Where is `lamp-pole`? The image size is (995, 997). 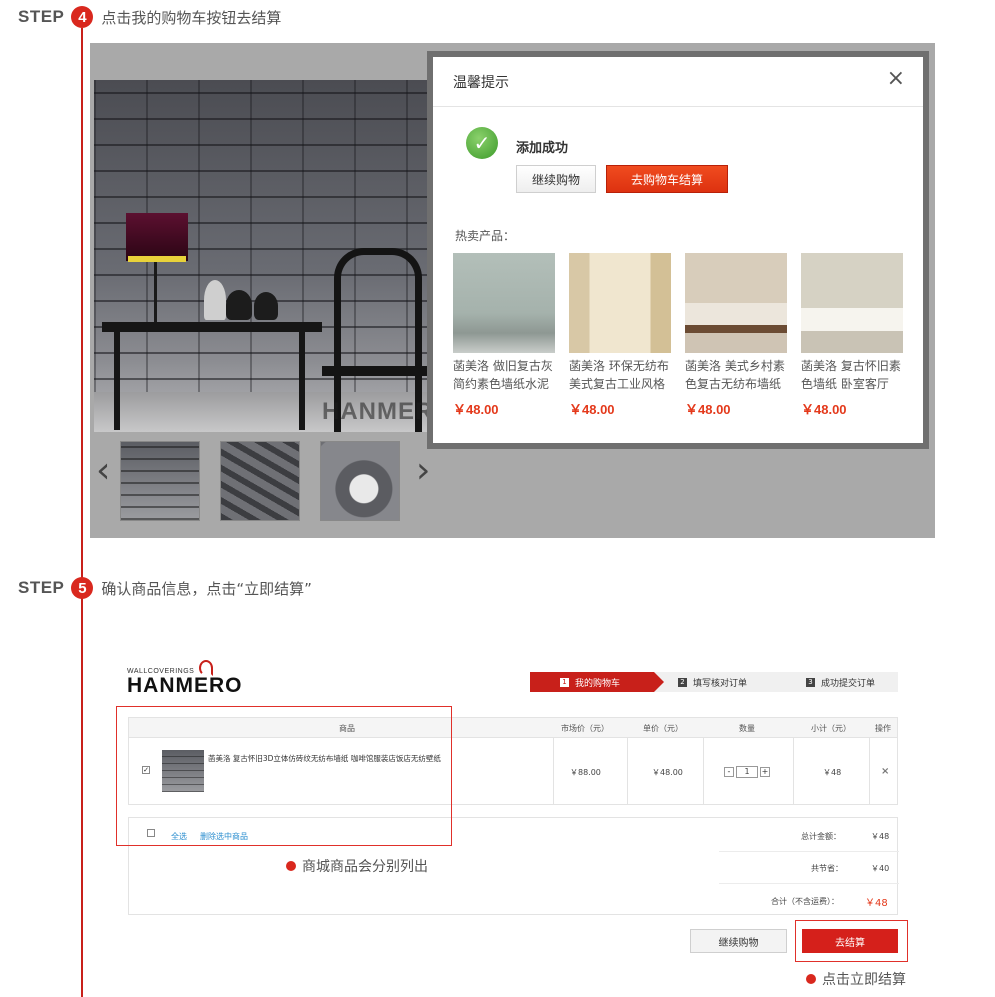
lamp-pole is located at coordinates (155, 292).